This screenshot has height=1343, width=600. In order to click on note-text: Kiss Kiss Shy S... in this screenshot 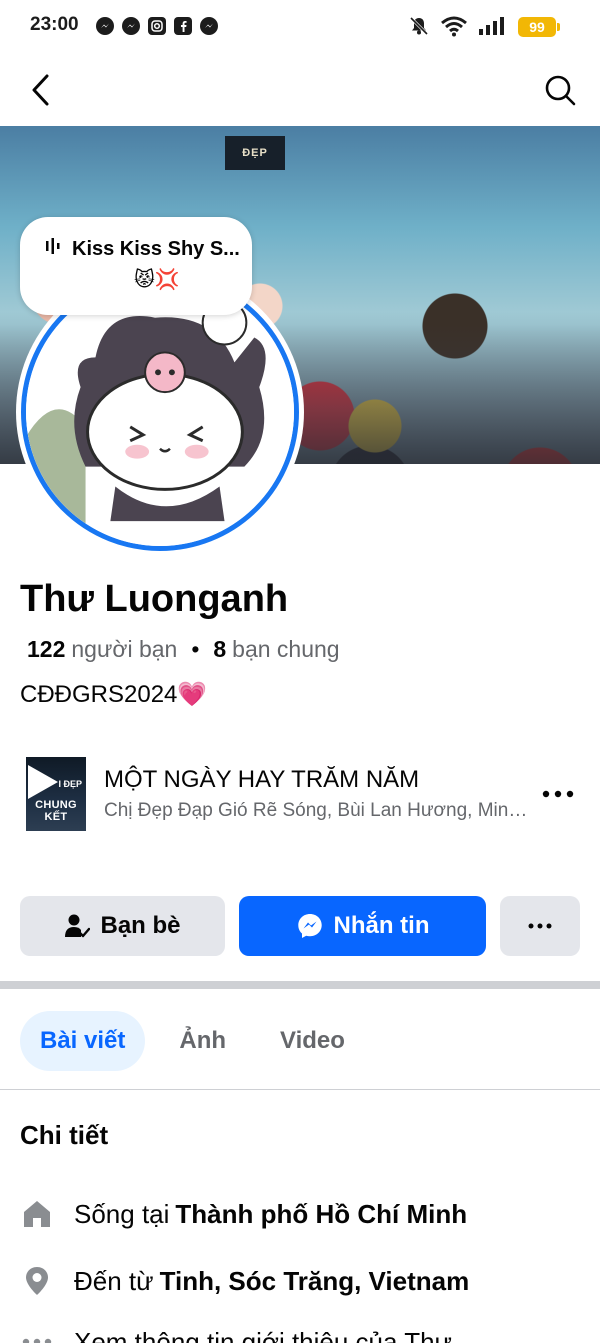, I will do `click(156, 248)`.